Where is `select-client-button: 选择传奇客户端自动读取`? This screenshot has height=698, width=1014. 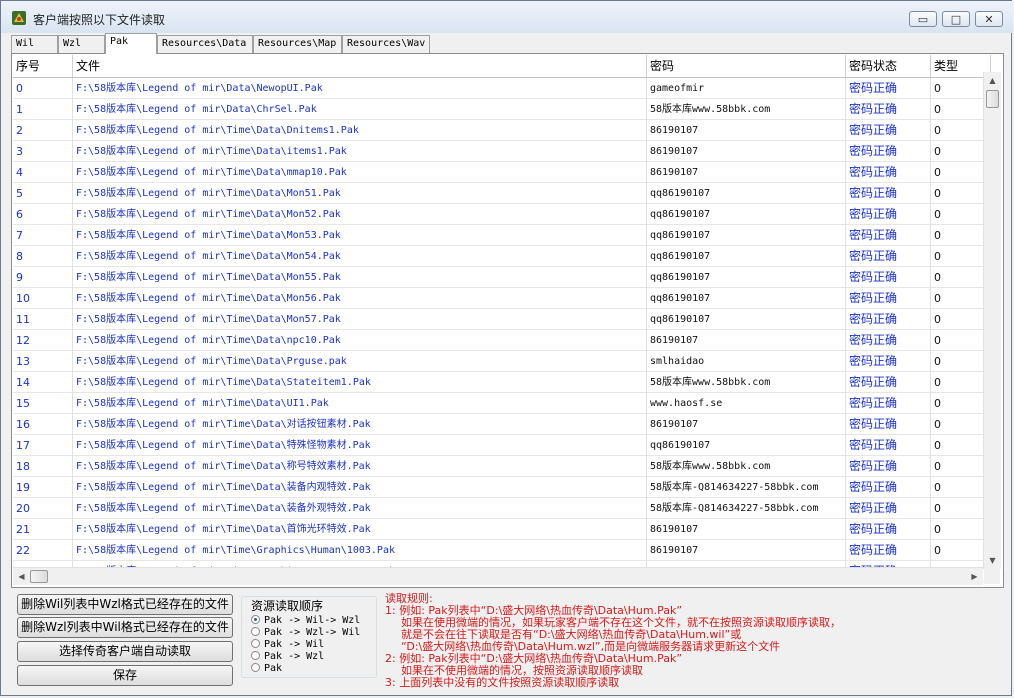 select-client-button: 选择传奇客户端自动读取 is located at coordinates (125, 651).